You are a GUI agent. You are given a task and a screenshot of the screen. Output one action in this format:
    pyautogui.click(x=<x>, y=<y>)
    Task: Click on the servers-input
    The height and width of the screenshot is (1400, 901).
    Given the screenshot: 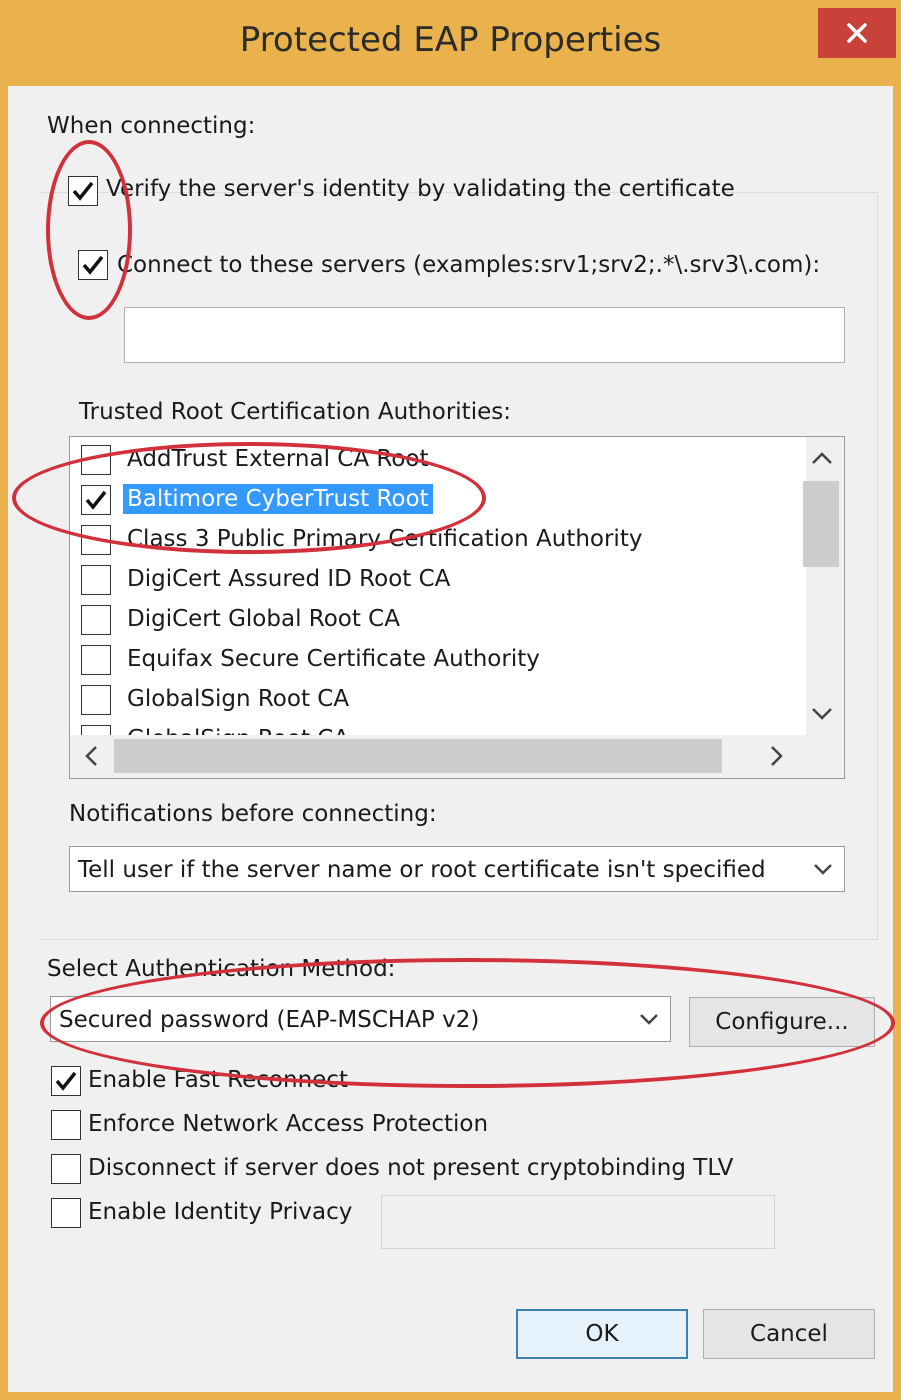 What is the action you would take?
    pyautogui.click(x=484, y=335)
    